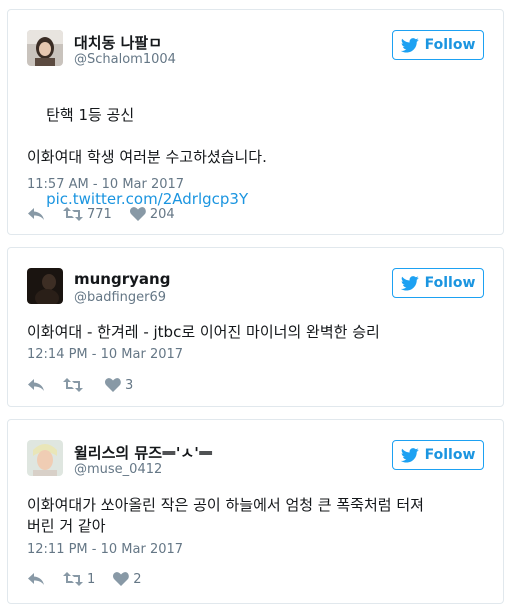 The width and height of the screenshot is (511, 614). I want to click on tweet-timestamp: 12:11 PM - 10 Mar 2017, so click(105, 549).